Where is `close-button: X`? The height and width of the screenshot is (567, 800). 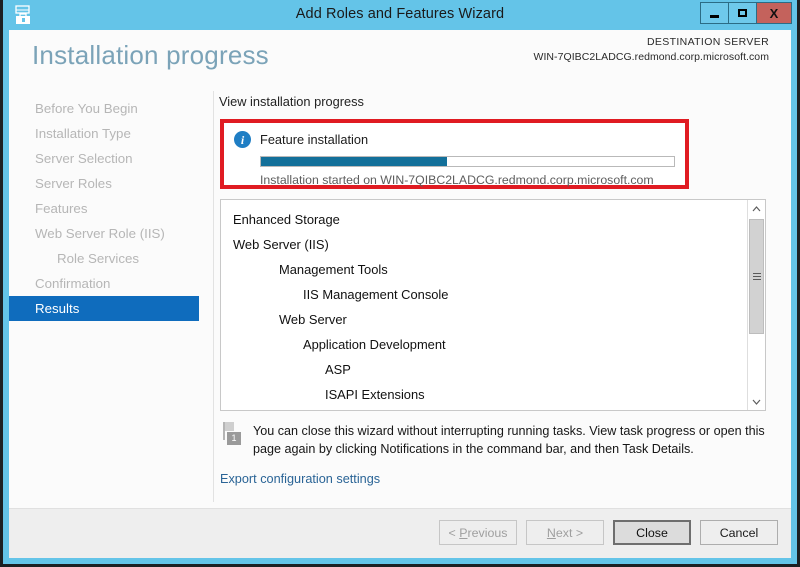
close-button: X is located at coordinates (774, 13).